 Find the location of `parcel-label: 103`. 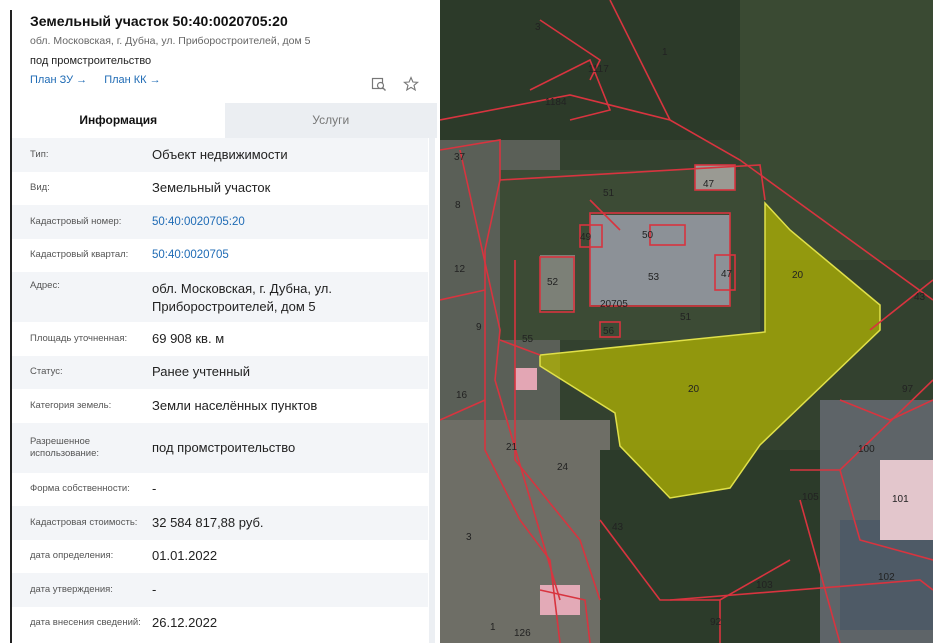

parcel-label: 103 is located at coordinates (764, 585).